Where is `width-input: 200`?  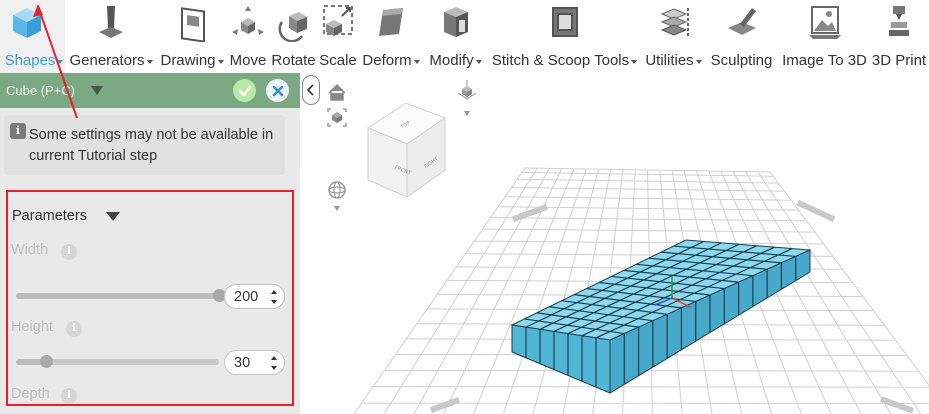
width-input: 200 is located at coordinates (254, 296).